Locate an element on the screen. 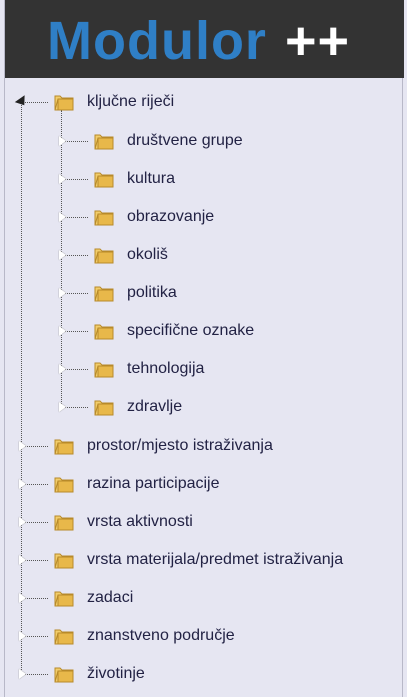  tree-node-vrsta-aktivnosti: vrsta aktivnosti is located at coordinates (106, 522).